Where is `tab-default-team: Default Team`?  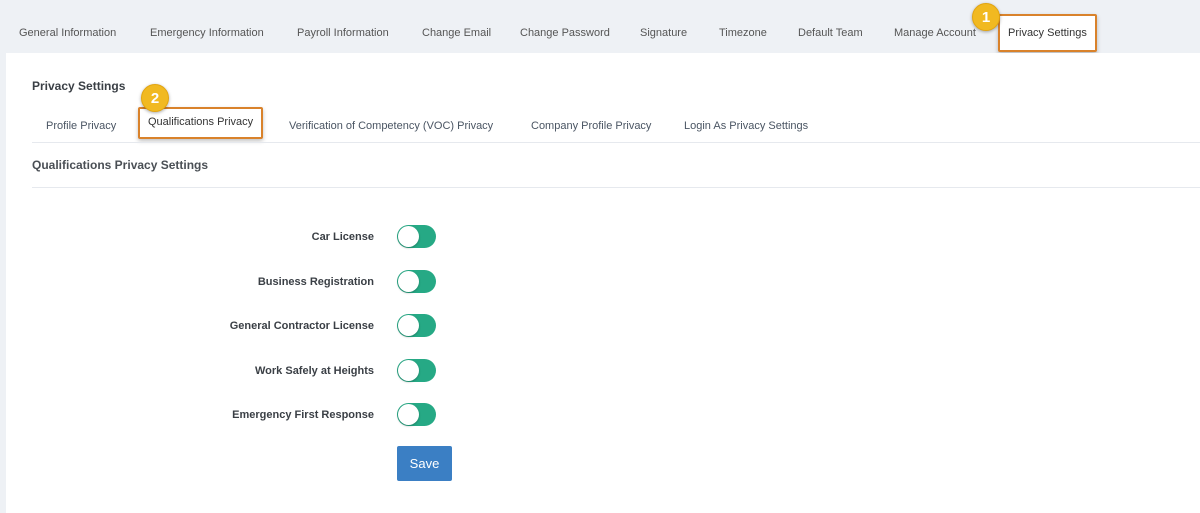
tab-default-team: Default Team is located at coordinates (830, 33).